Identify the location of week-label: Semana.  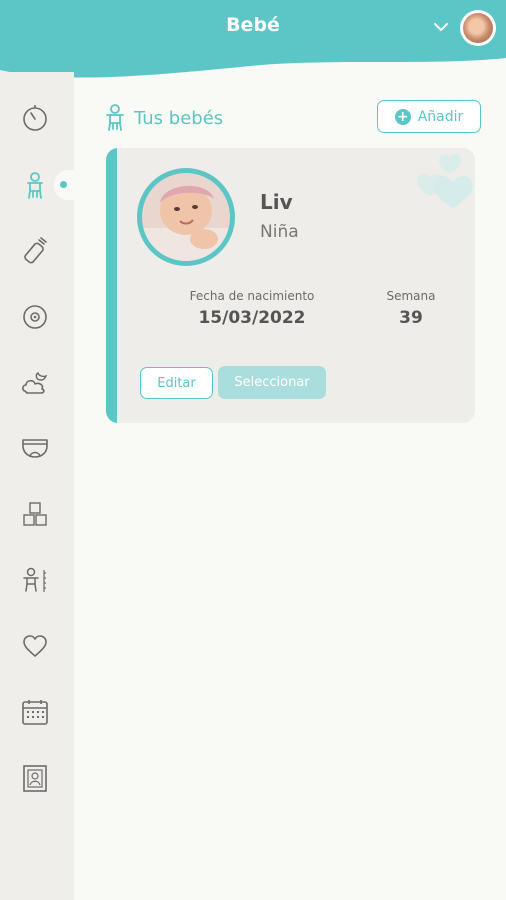
(411, 296).